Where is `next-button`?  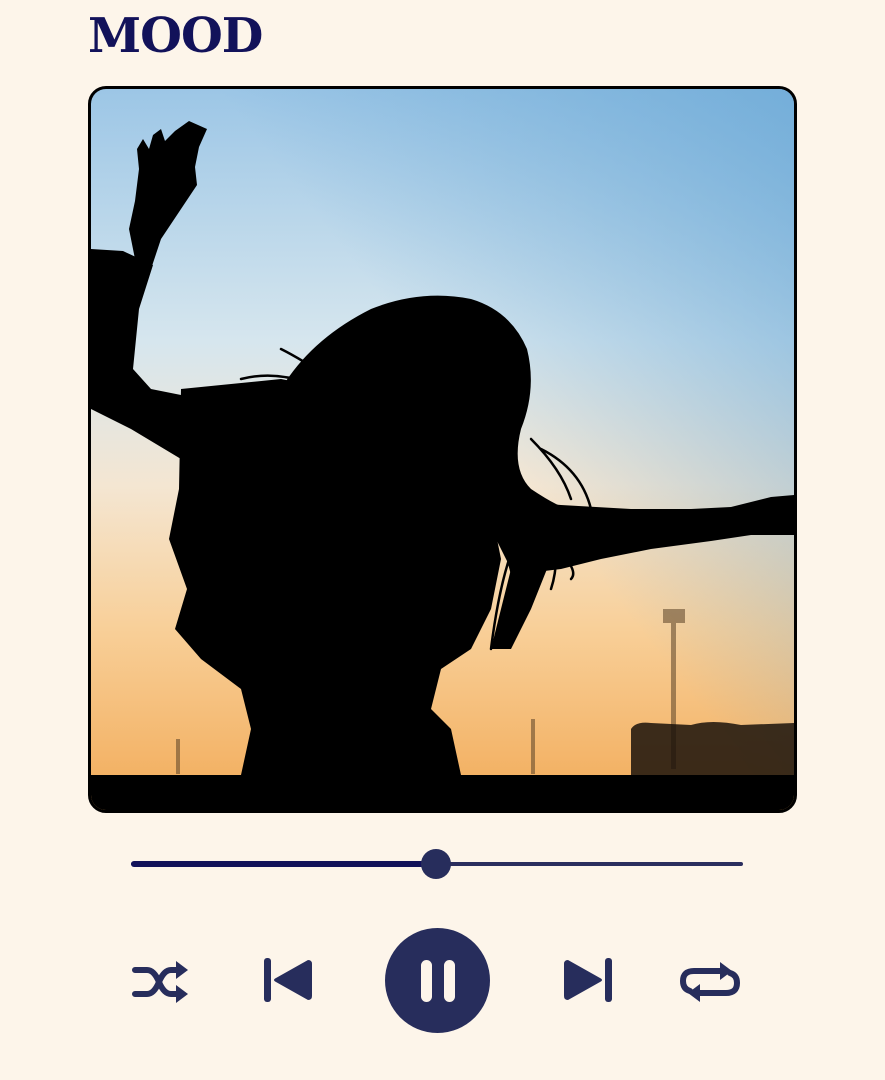 next-button is located at coordinates (590, 980).